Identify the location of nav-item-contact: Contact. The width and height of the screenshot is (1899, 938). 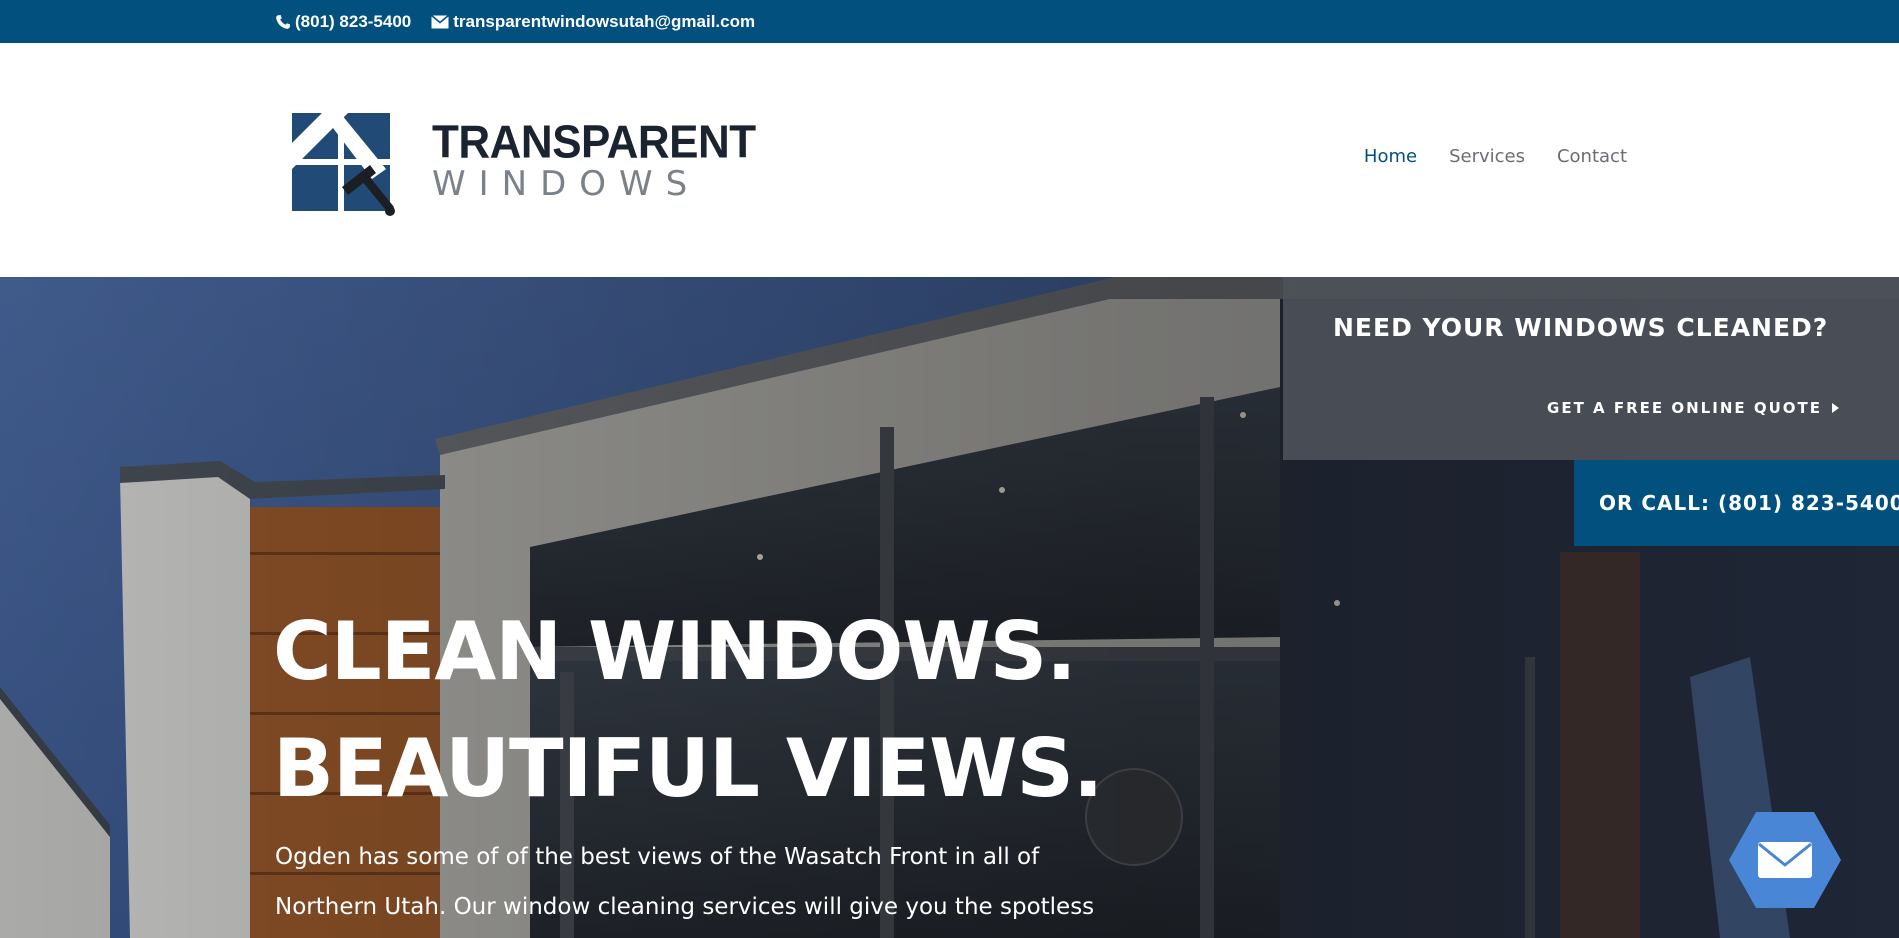
(1592, 156).